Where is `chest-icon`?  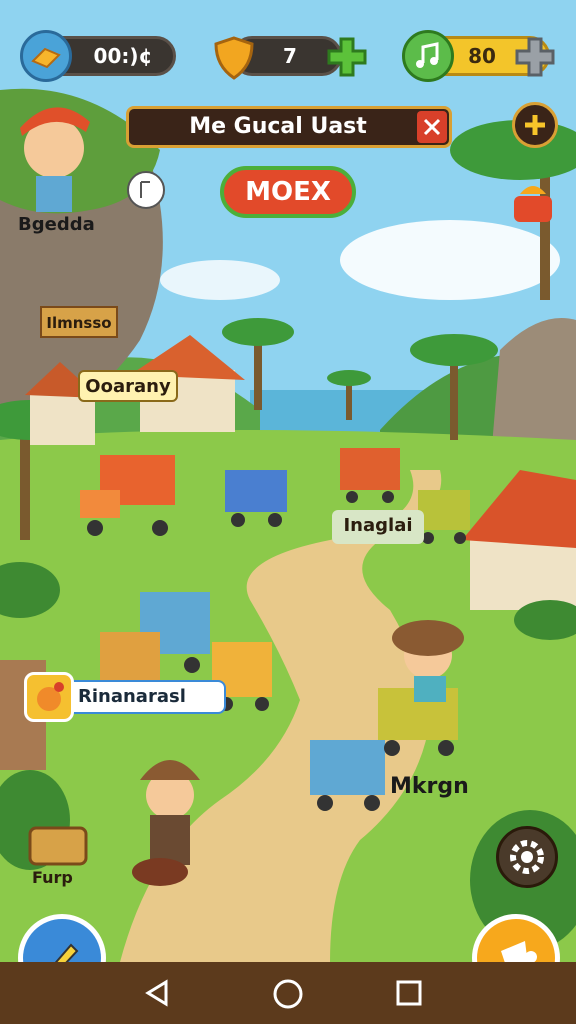 chest-icon is located at coordinates (58, 846).